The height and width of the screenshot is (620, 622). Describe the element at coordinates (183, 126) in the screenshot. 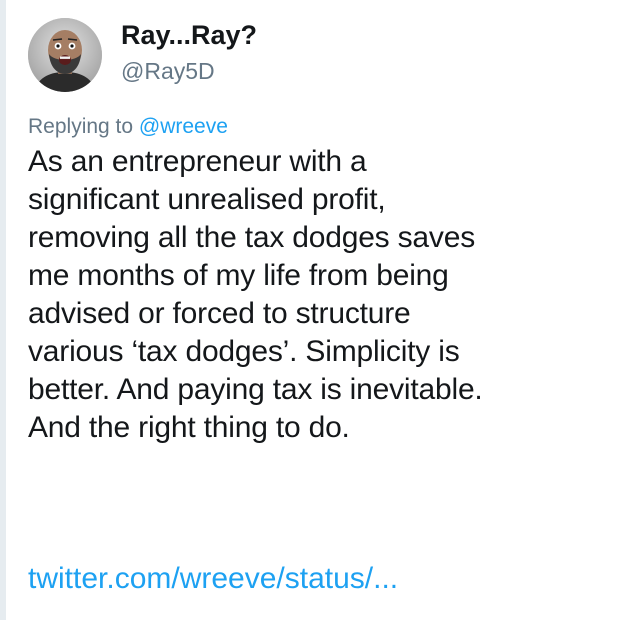

I see `reply-mention-link: @wreeve` at that location.